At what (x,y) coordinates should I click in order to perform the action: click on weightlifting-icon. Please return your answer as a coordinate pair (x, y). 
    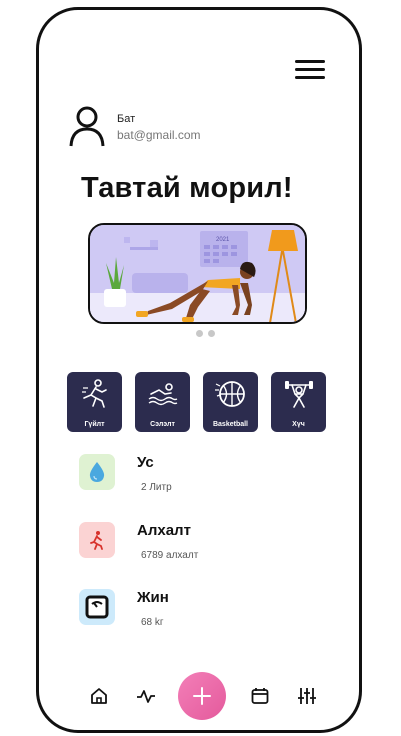
    Looking at the image, I should click on (298, 394).